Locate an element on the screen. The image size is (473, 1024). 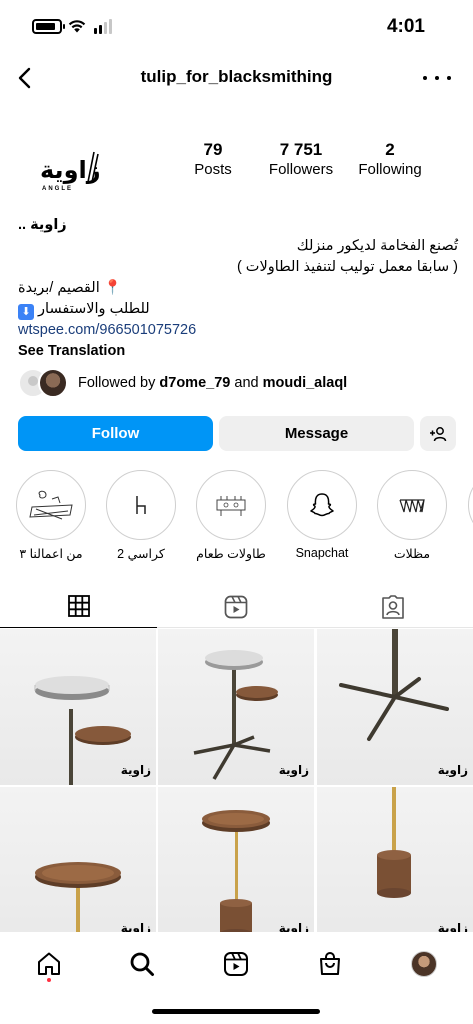
following-count: 2 is located at coordinates (390, 149).